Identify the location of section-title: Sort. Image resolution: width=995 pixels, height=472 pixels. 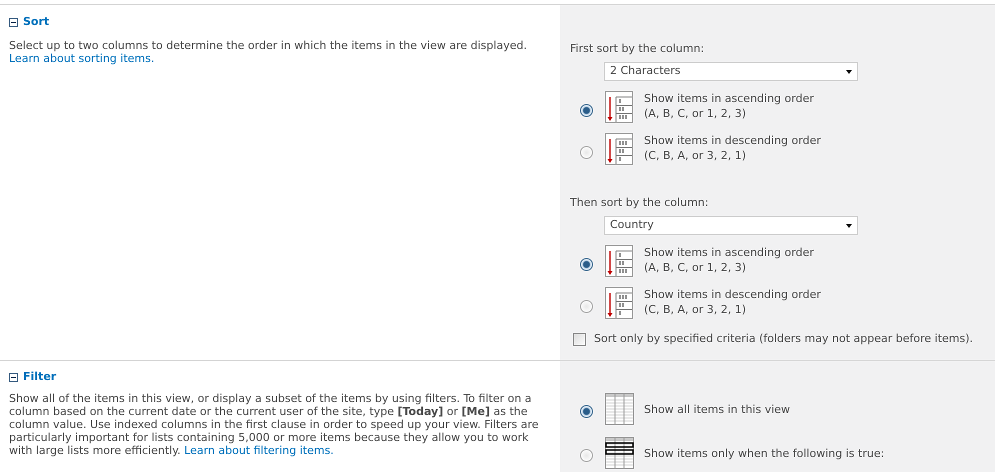
(36, 22).